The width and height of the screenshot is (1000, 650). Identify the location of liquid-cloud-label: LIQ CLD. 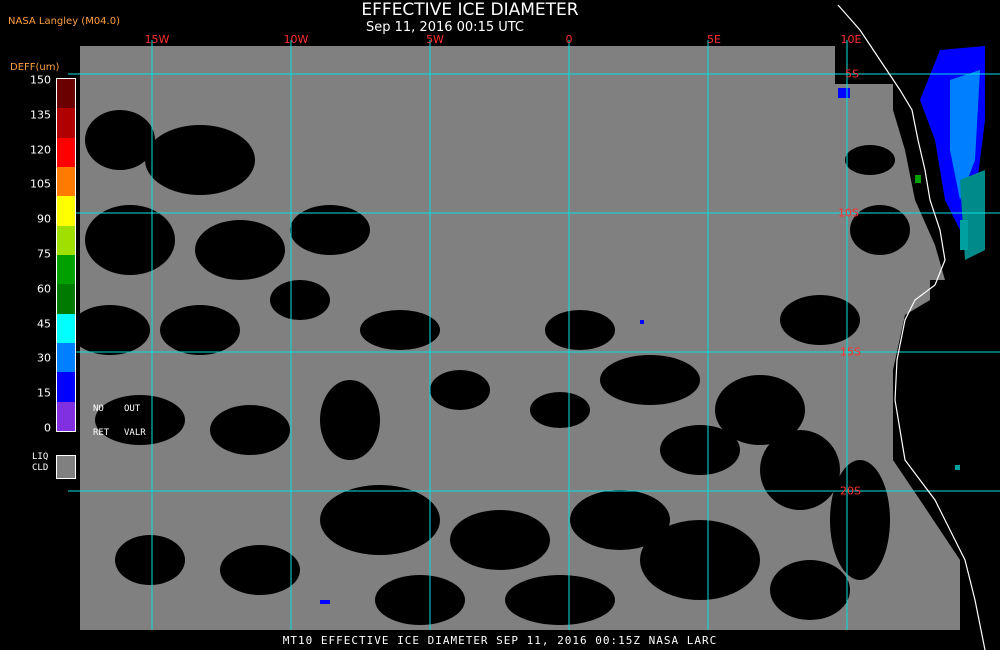
(40, 463).